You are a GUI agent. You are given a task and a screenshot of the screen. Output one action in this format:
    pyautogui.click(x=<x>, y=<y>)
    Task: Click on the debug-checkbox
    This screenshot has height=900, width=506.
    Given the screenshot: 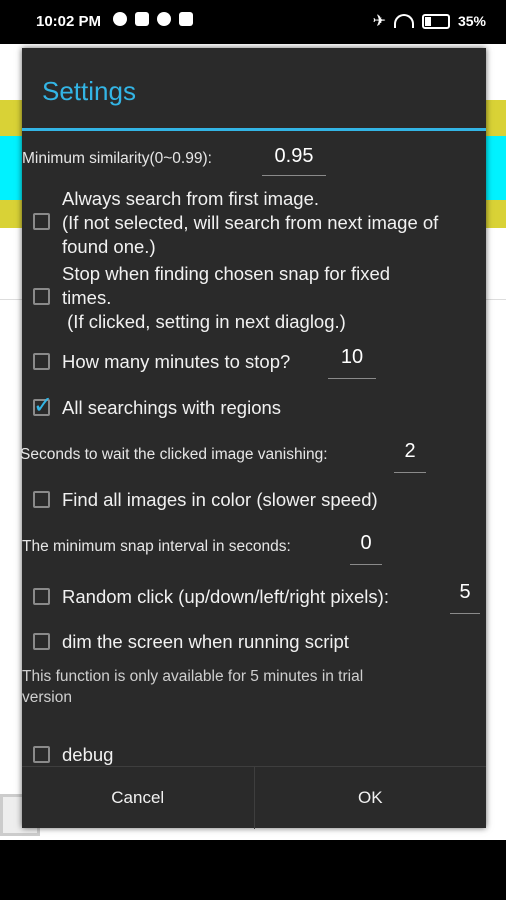 What is the action you would take?
    pyautogui.click(x=41, y=754)
    